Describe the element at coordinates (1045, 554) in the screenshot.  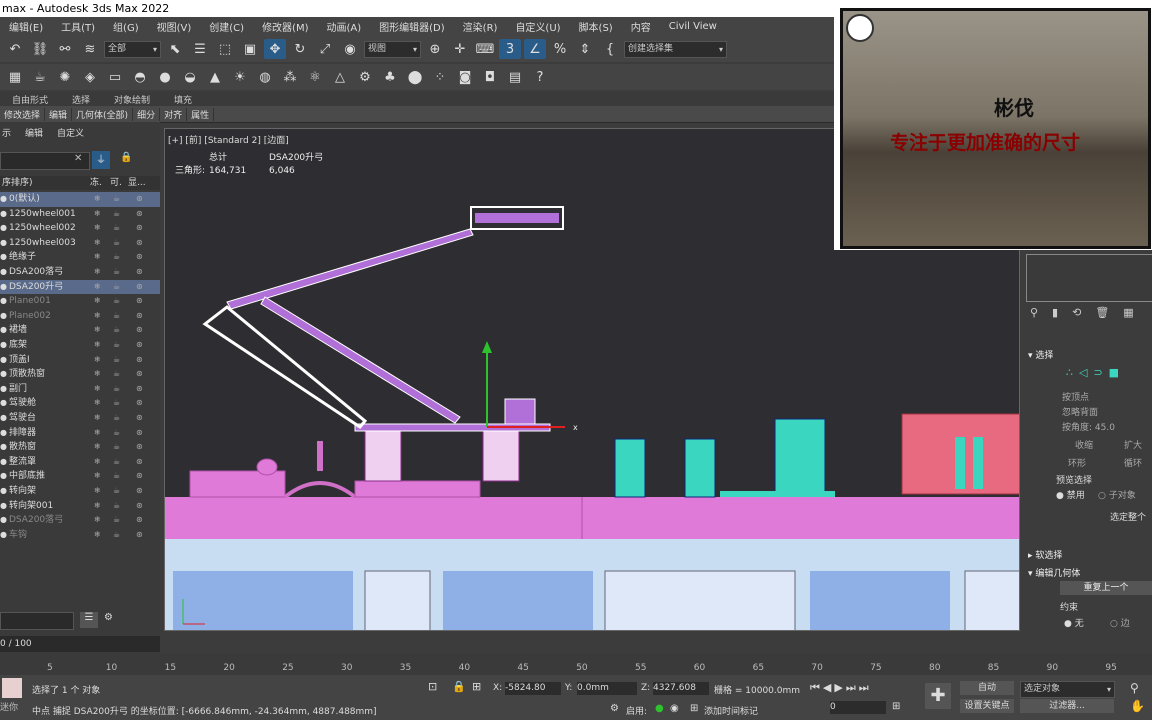
I see `soft-selection-rollout: ▸ 软选择` at that location.